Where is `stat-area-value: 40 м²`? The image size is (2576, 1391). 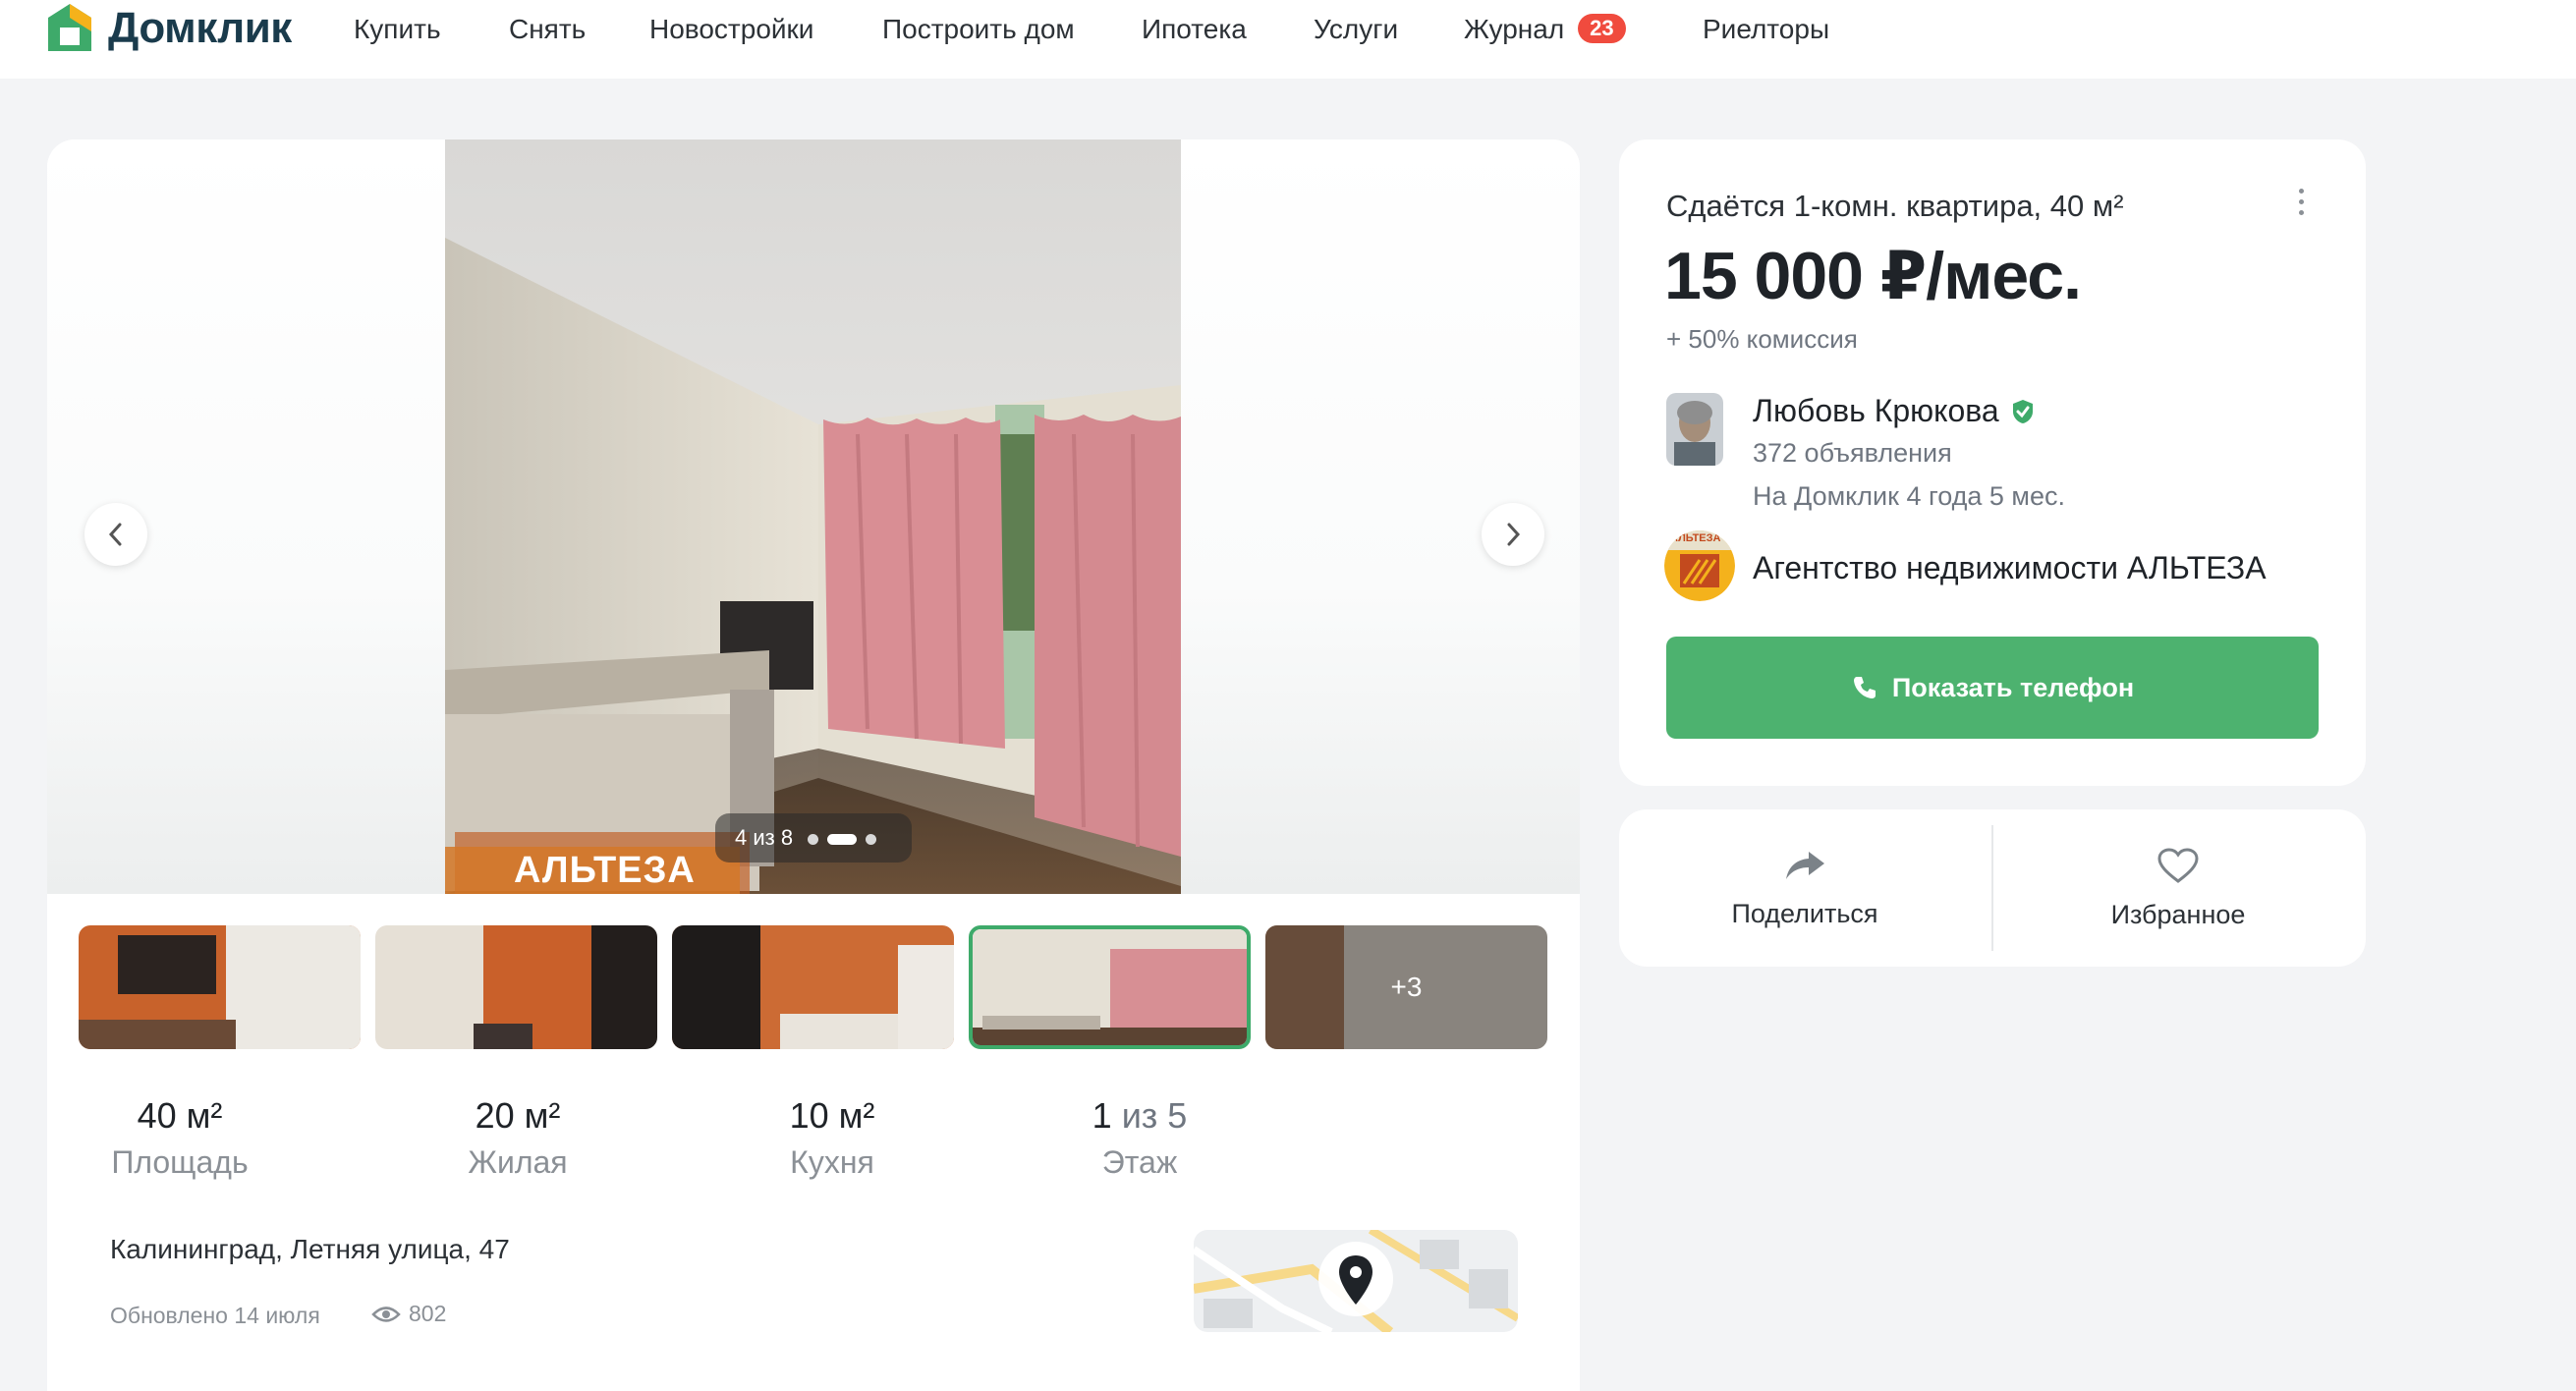
stat-area-value: 40 м² is located at coordinates (180, 1115).